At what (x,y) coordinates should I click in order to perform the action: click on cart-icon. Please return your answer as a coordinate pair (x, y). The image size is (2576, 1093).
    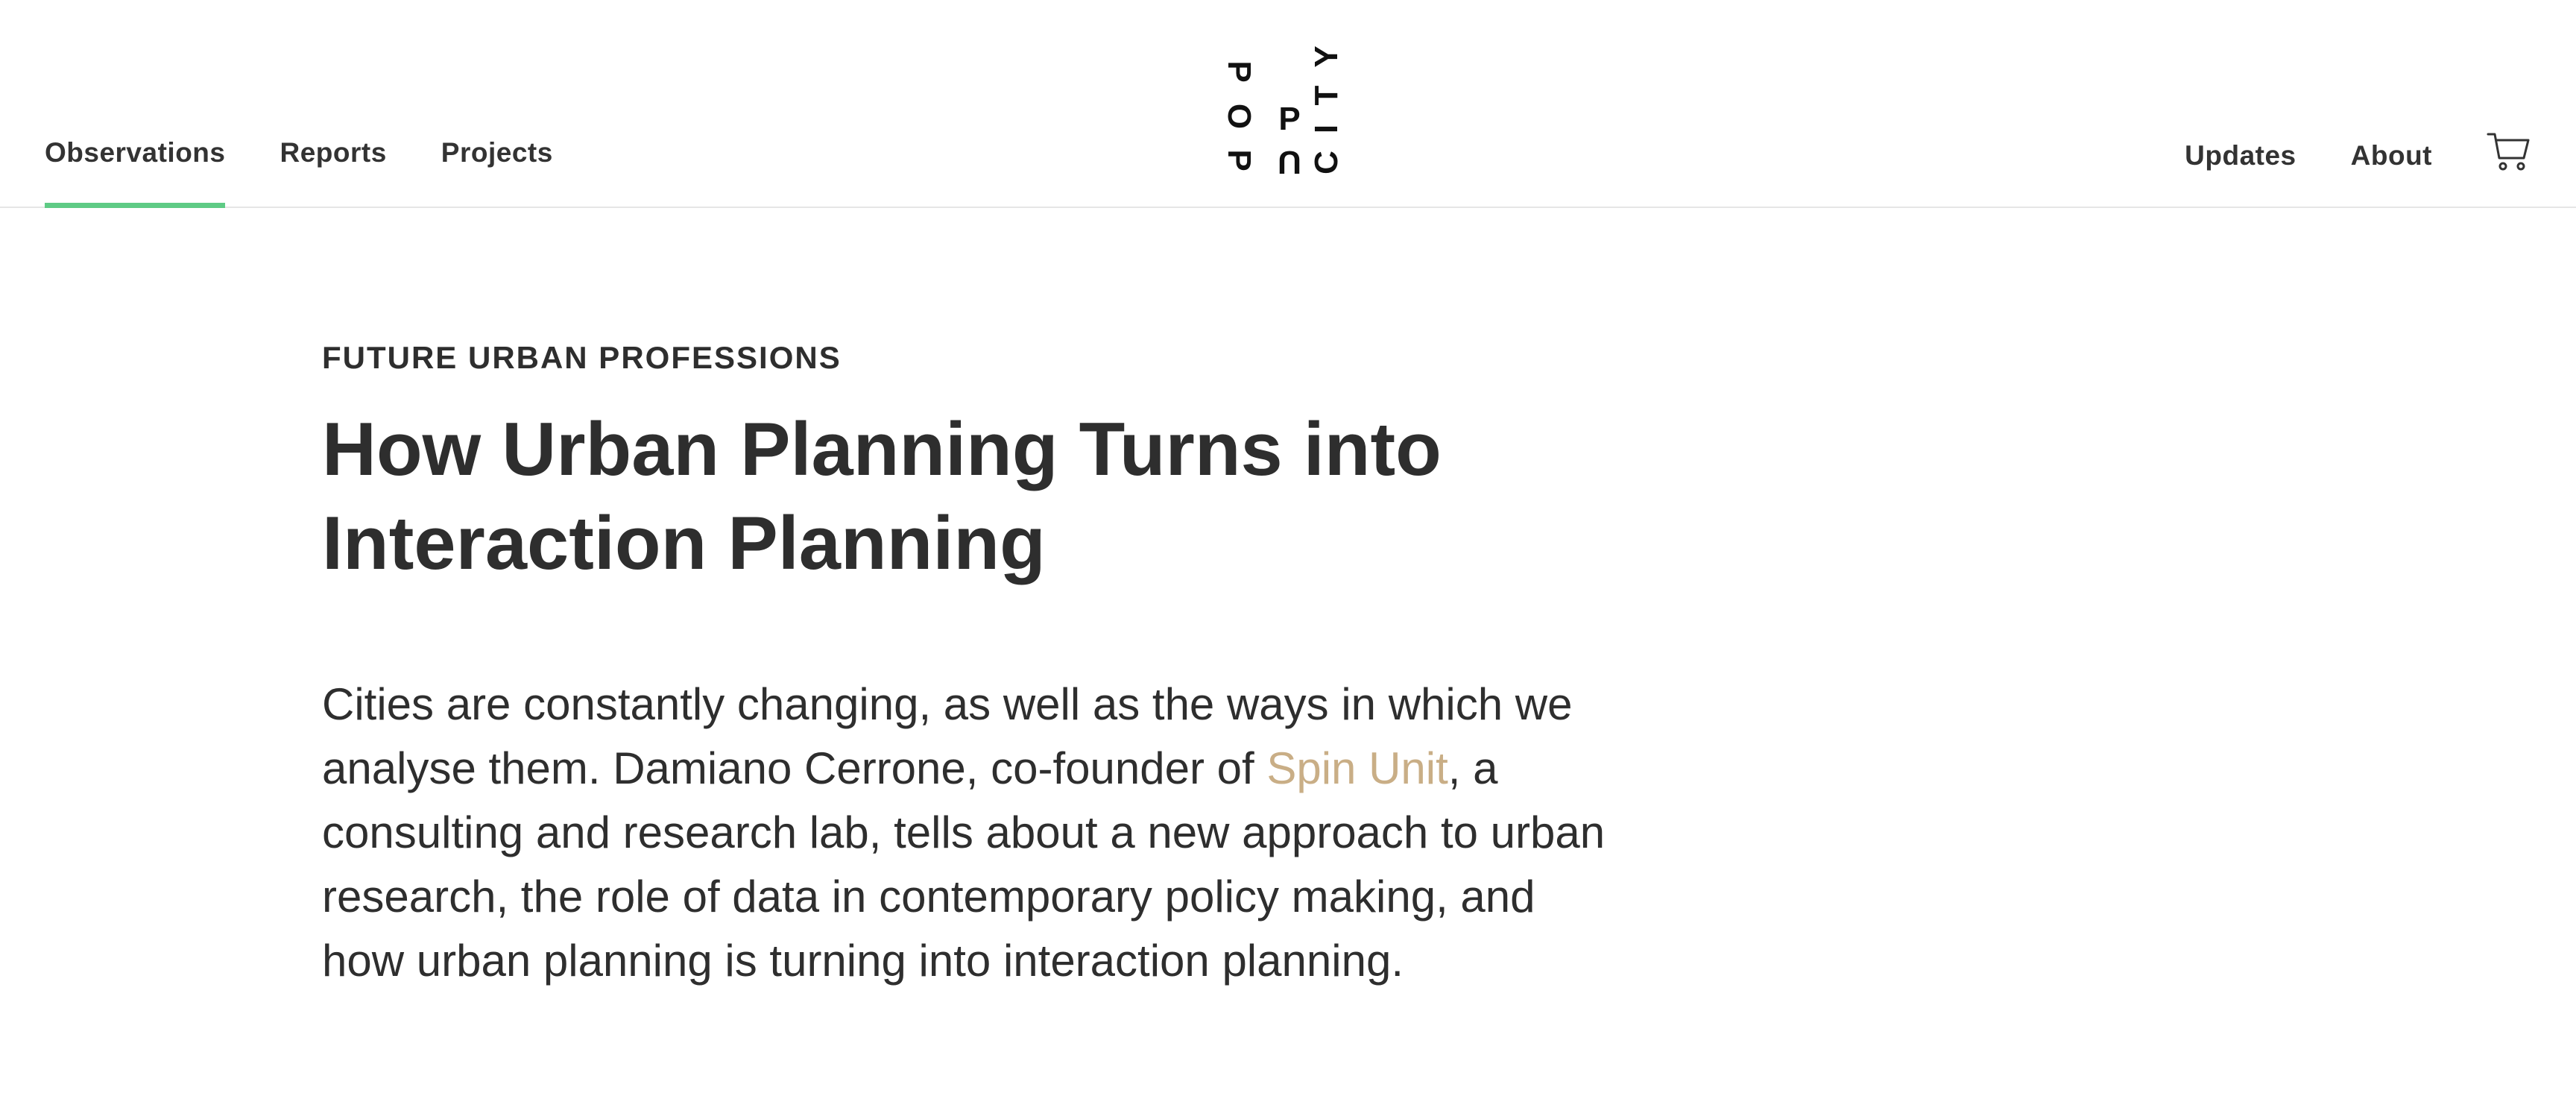
    Looking at the image, I should click on (2509, 152).